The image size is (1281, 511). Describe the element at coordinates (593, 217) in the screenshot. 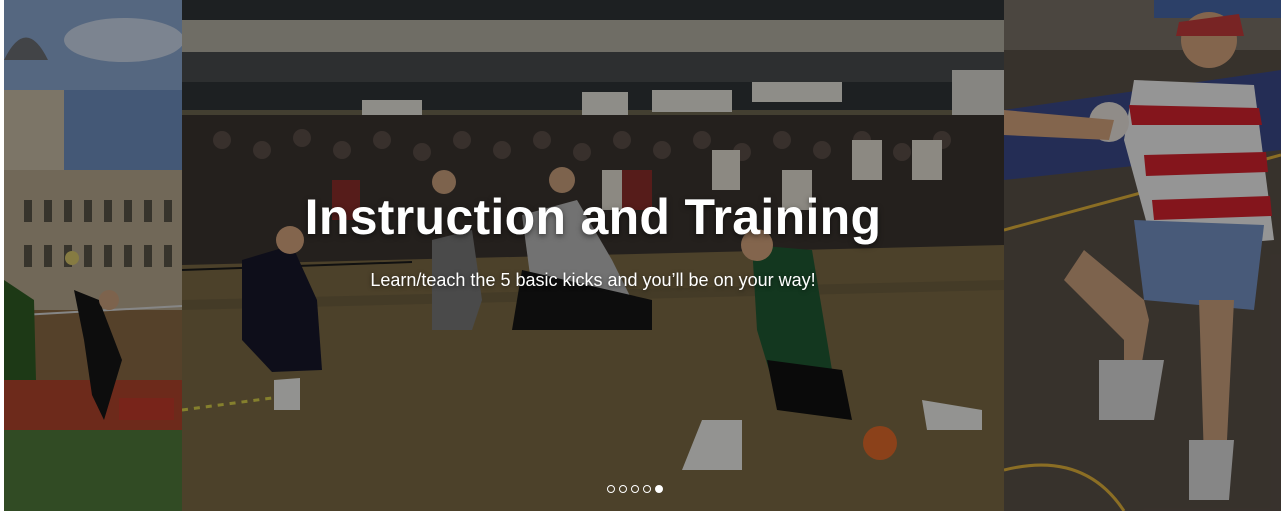

I see `slide-title: Instruction and Training` at that location.